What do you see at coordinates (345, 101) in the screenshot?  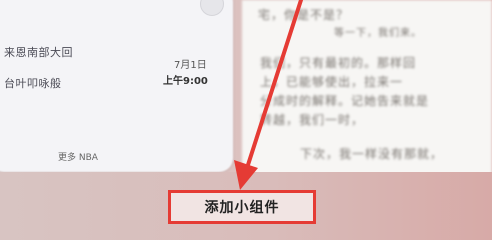 I see `doc-line: 分成时的解释。记她告来就是` at bounding box center [345, 101].